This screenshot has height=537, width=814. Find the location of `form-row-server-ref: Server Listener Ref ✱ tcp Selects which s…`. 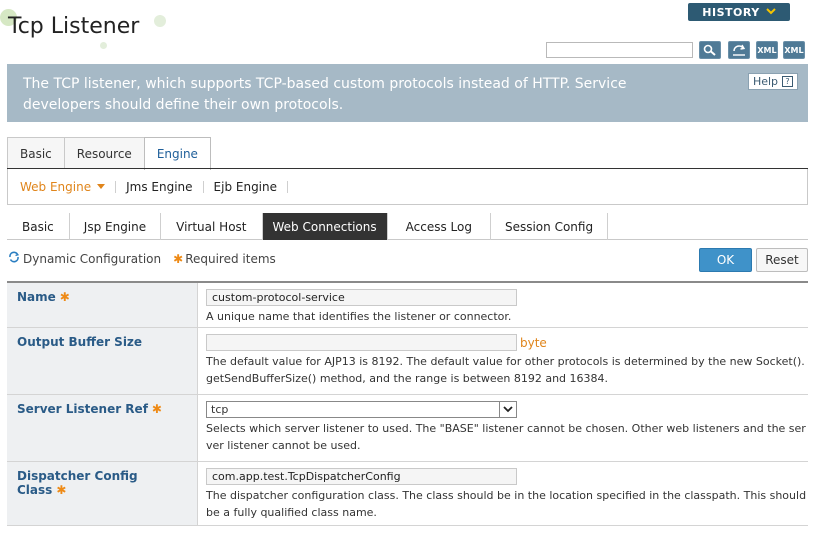

form-row-server-ref: Server Listener Ref ✱ tcp Selects which s… is located at coordinates (407, 428).